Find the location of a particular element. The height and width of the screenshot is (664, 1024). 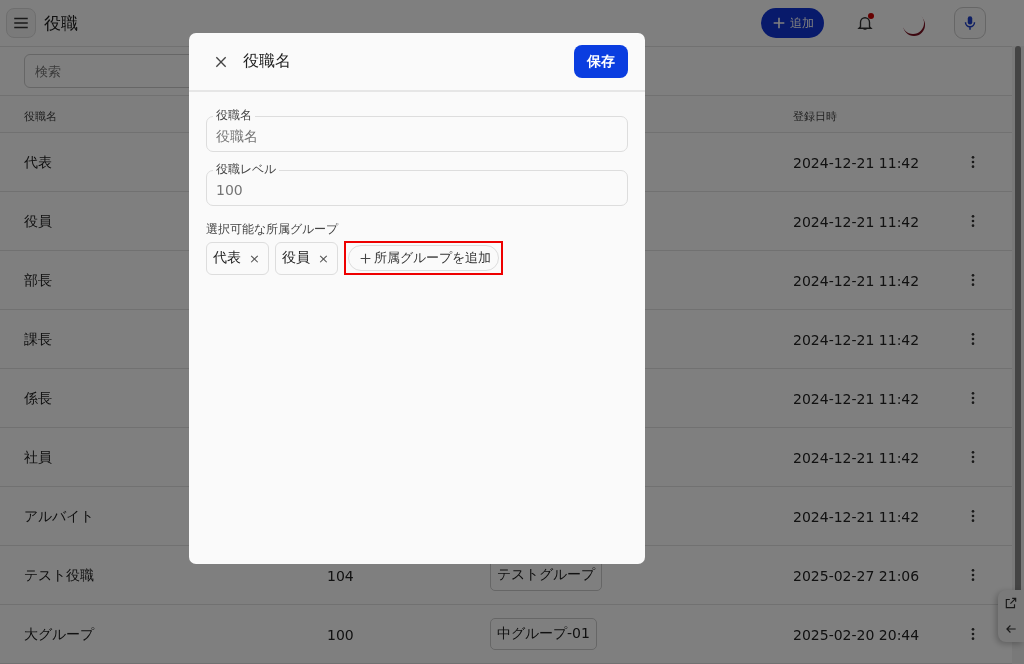

chip-label: 代表 is located at coordinates (227, 258).